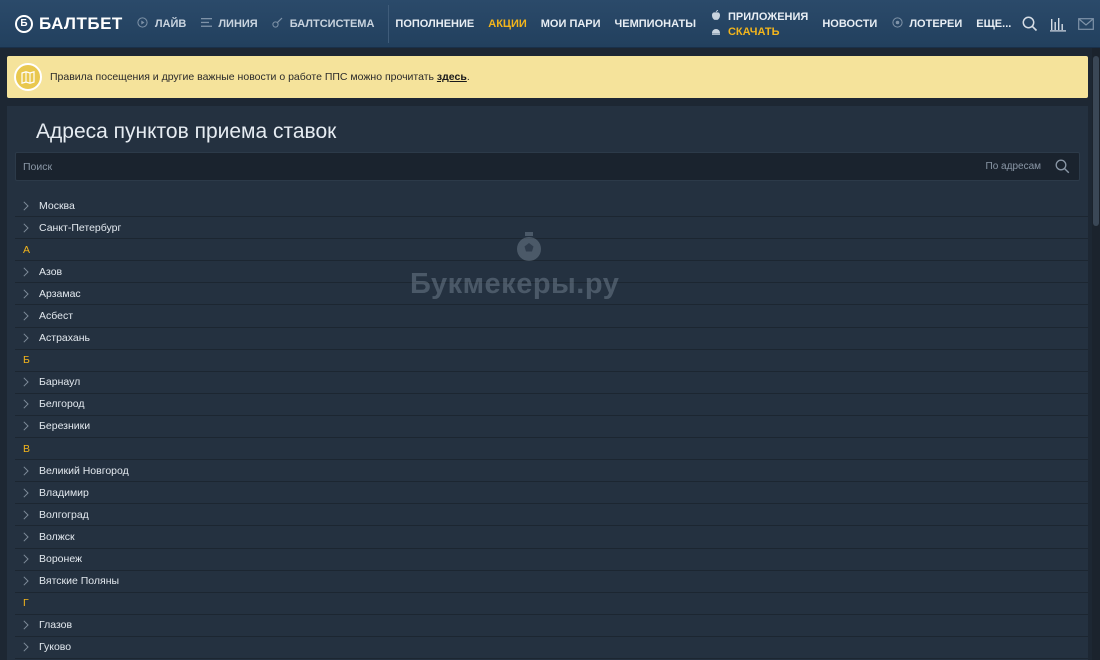 Image resolution: width=1100 pixels, height=660 pixels. I want to click on search-input, so click(501, 166).